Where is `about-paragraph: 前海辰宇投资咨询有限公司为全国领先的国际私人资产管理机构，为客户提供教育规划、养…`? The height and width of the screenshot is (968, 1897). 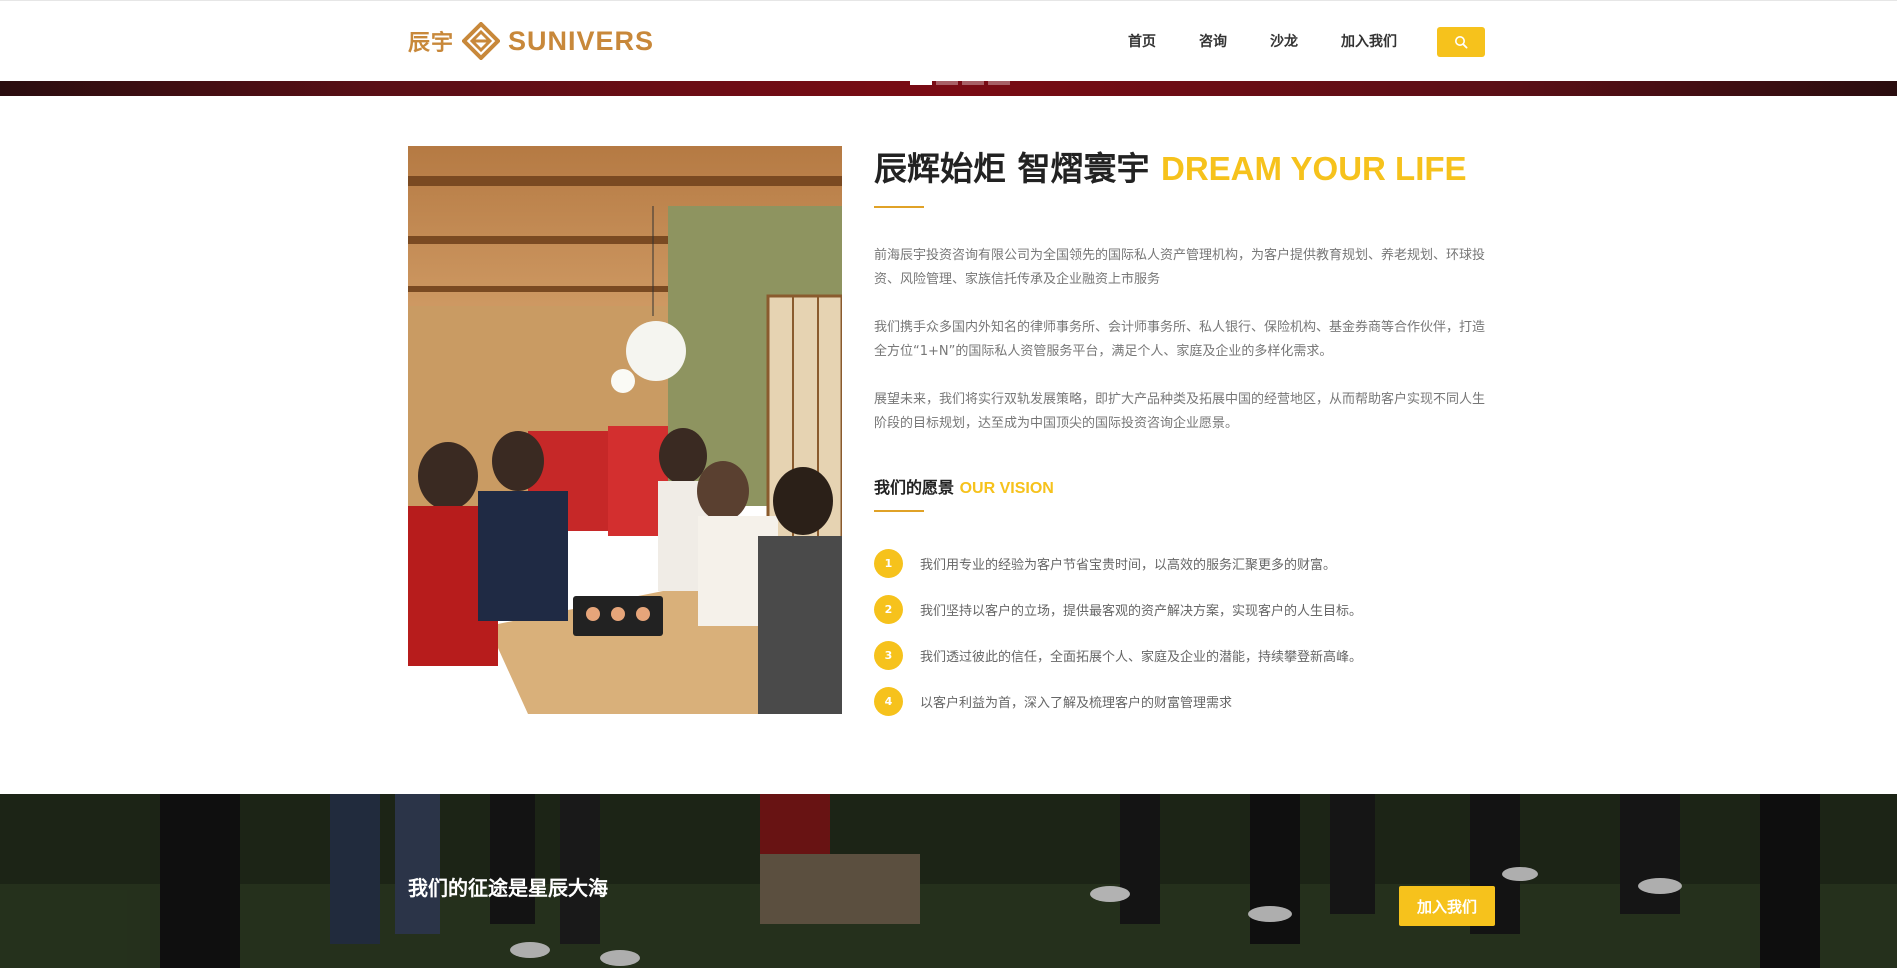
about-paragraph: 前海辰宇投资咨询有限公司为全国领先的国际私人资产管理机构，为客户提供教育规划、养… is located at coordinates (1180, 267).